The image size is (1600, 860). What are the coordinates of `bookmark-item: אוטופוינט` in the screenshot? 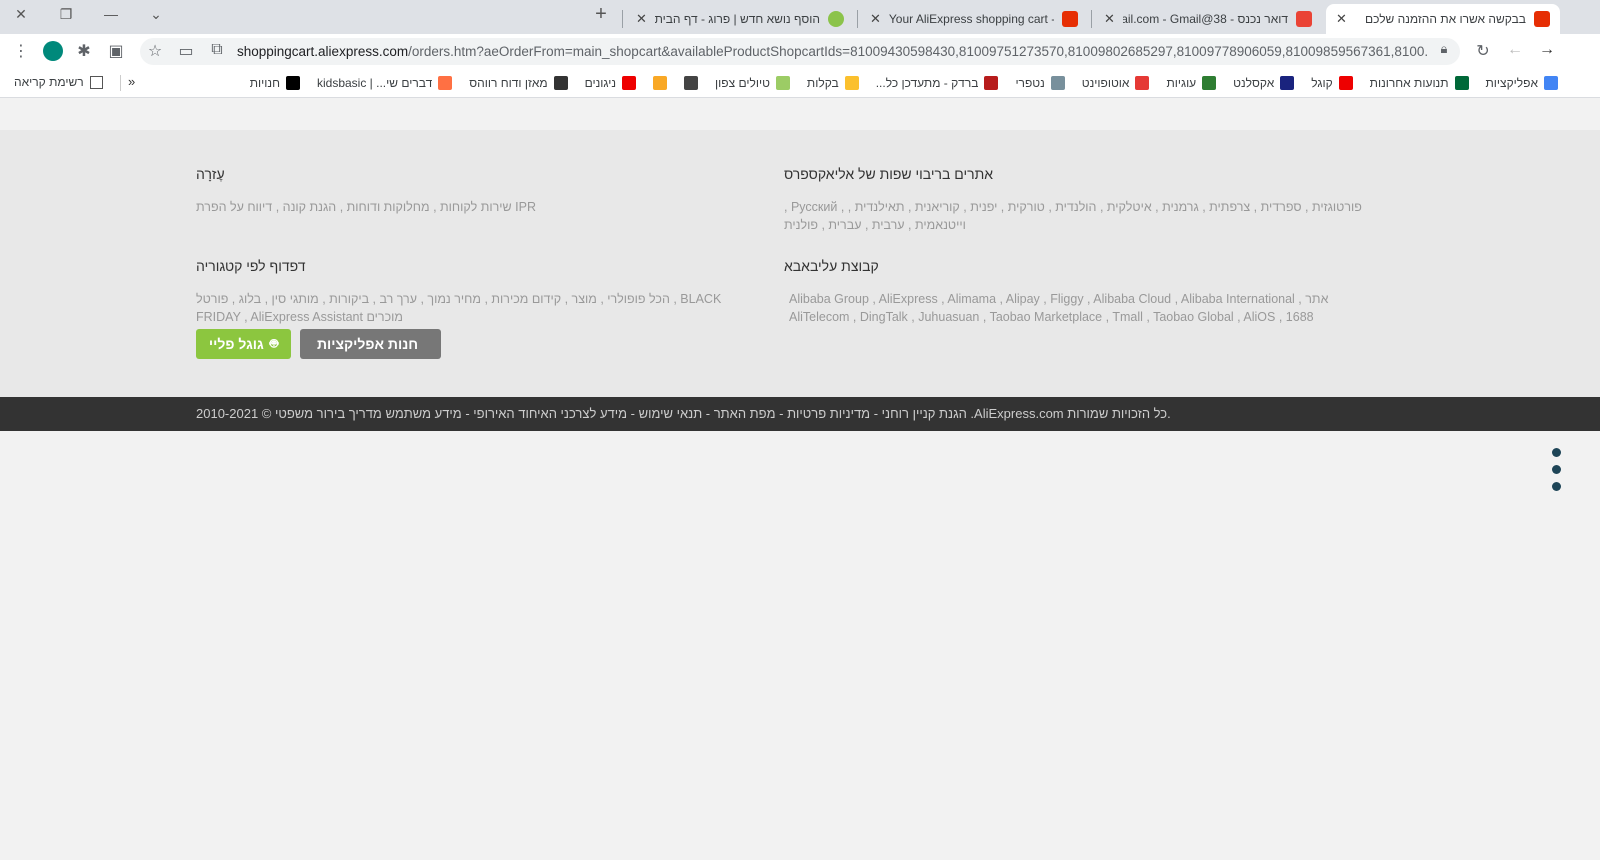 It's located at (1116, 83).